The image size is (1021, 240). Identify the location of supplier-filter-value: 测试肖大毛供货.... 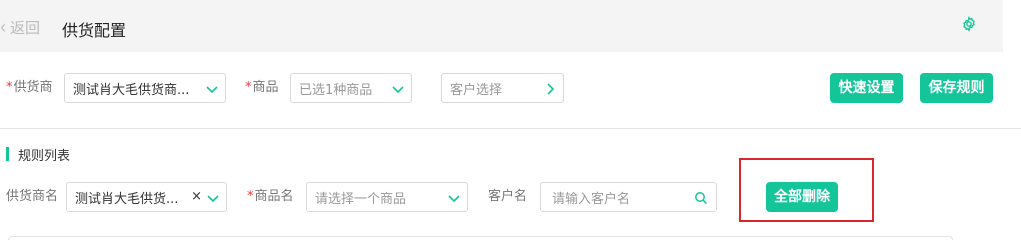
(127, 199).